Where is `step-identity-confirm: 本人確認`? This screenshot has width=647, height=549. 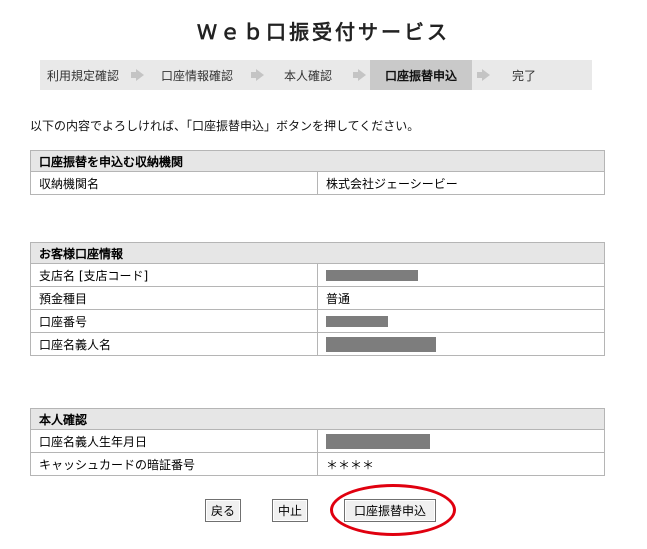 step-identity-confirm: 本人確認 is located at coordinates (307, 75).